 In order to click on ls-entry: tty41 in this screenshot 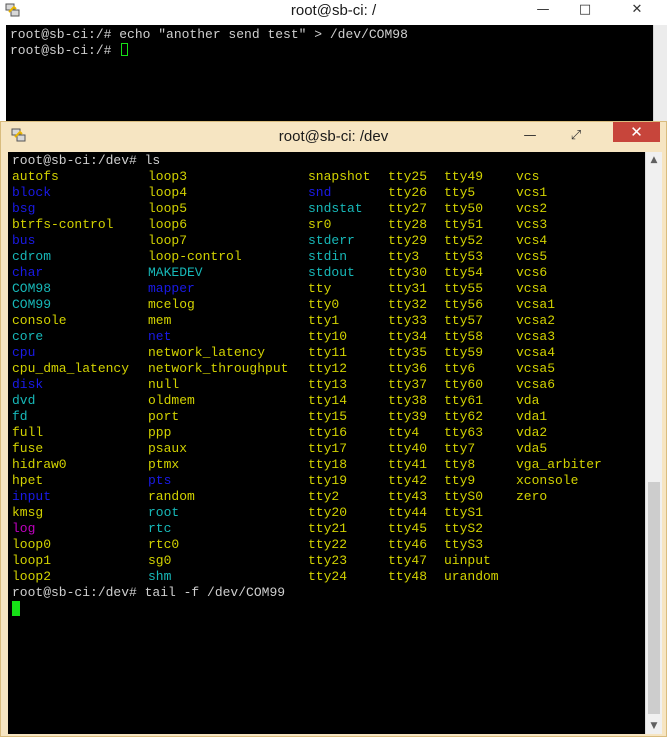, I will do `click(408, 464)`.